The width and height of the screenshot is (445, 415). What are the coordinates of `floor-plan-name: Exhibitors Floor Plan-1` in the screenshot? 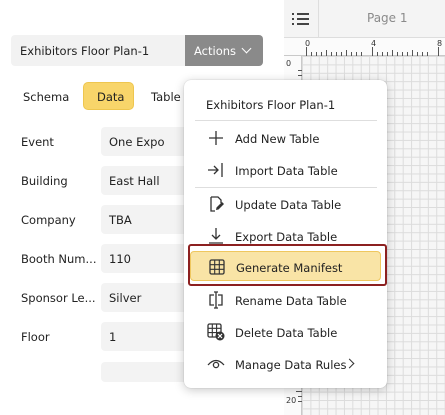 It's located at (85, 51).